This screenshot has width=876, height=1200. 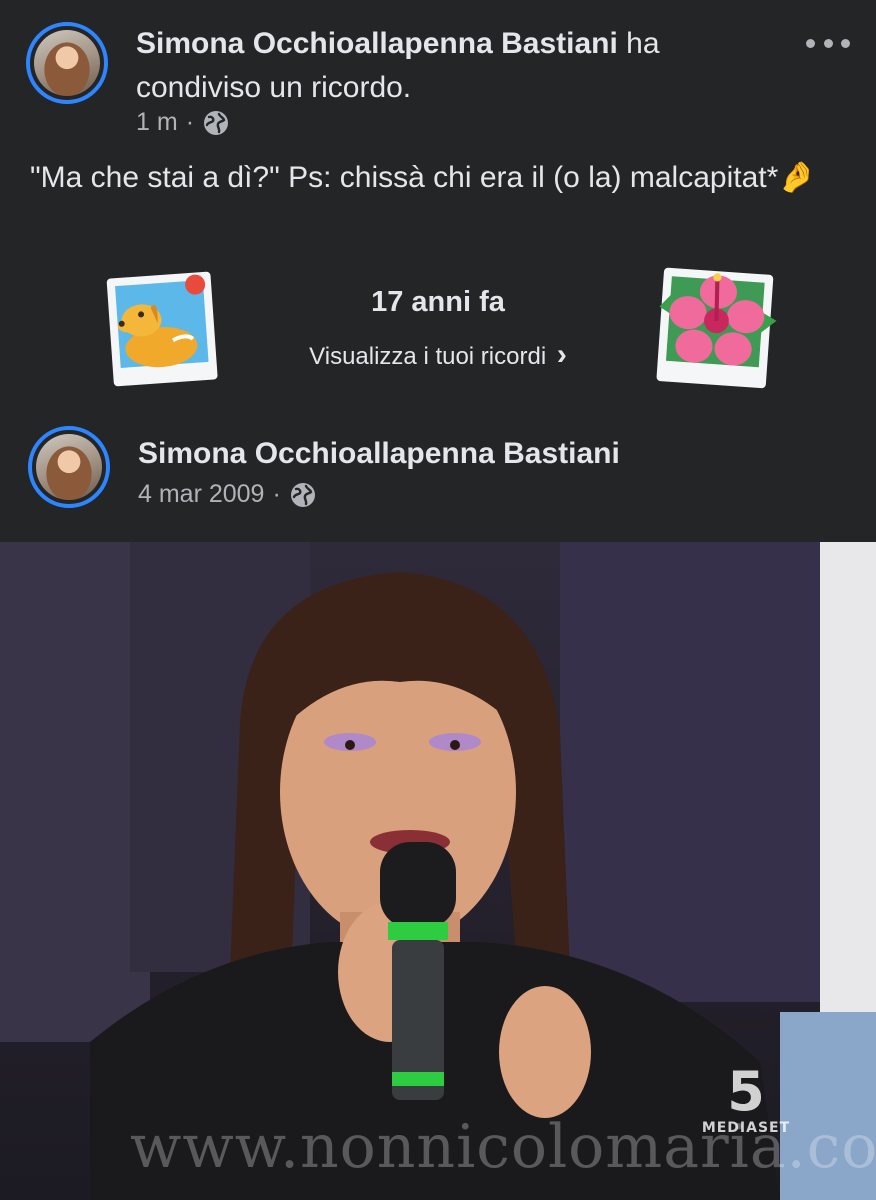 I want to click on channel-label: MEDIASET, so click(x=746, y=1128).